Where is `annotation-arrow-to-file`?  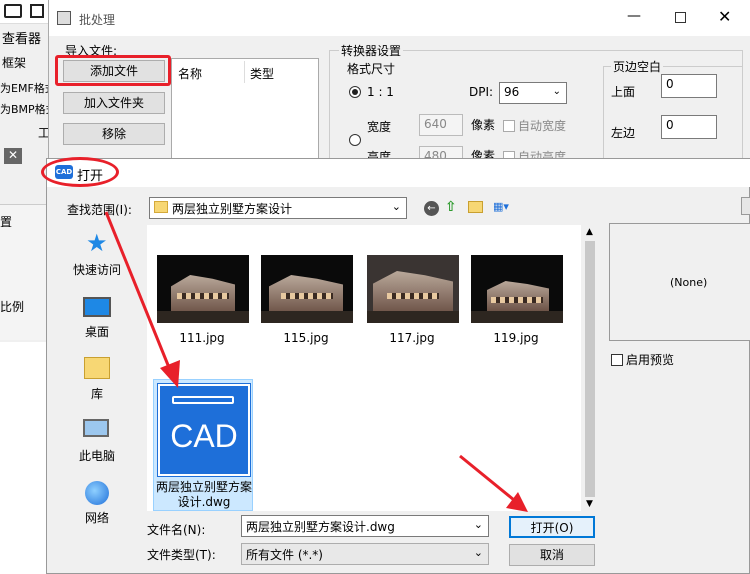 annotation-arrow-to-file is located at coordinates (138, 291).